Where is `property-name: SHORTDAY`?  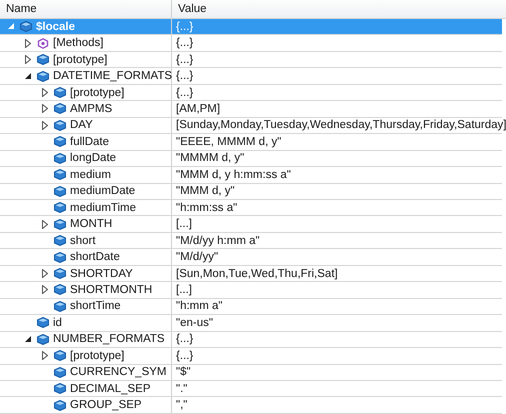
property-name: SHORTDAY is located at coordinates (101, 274).